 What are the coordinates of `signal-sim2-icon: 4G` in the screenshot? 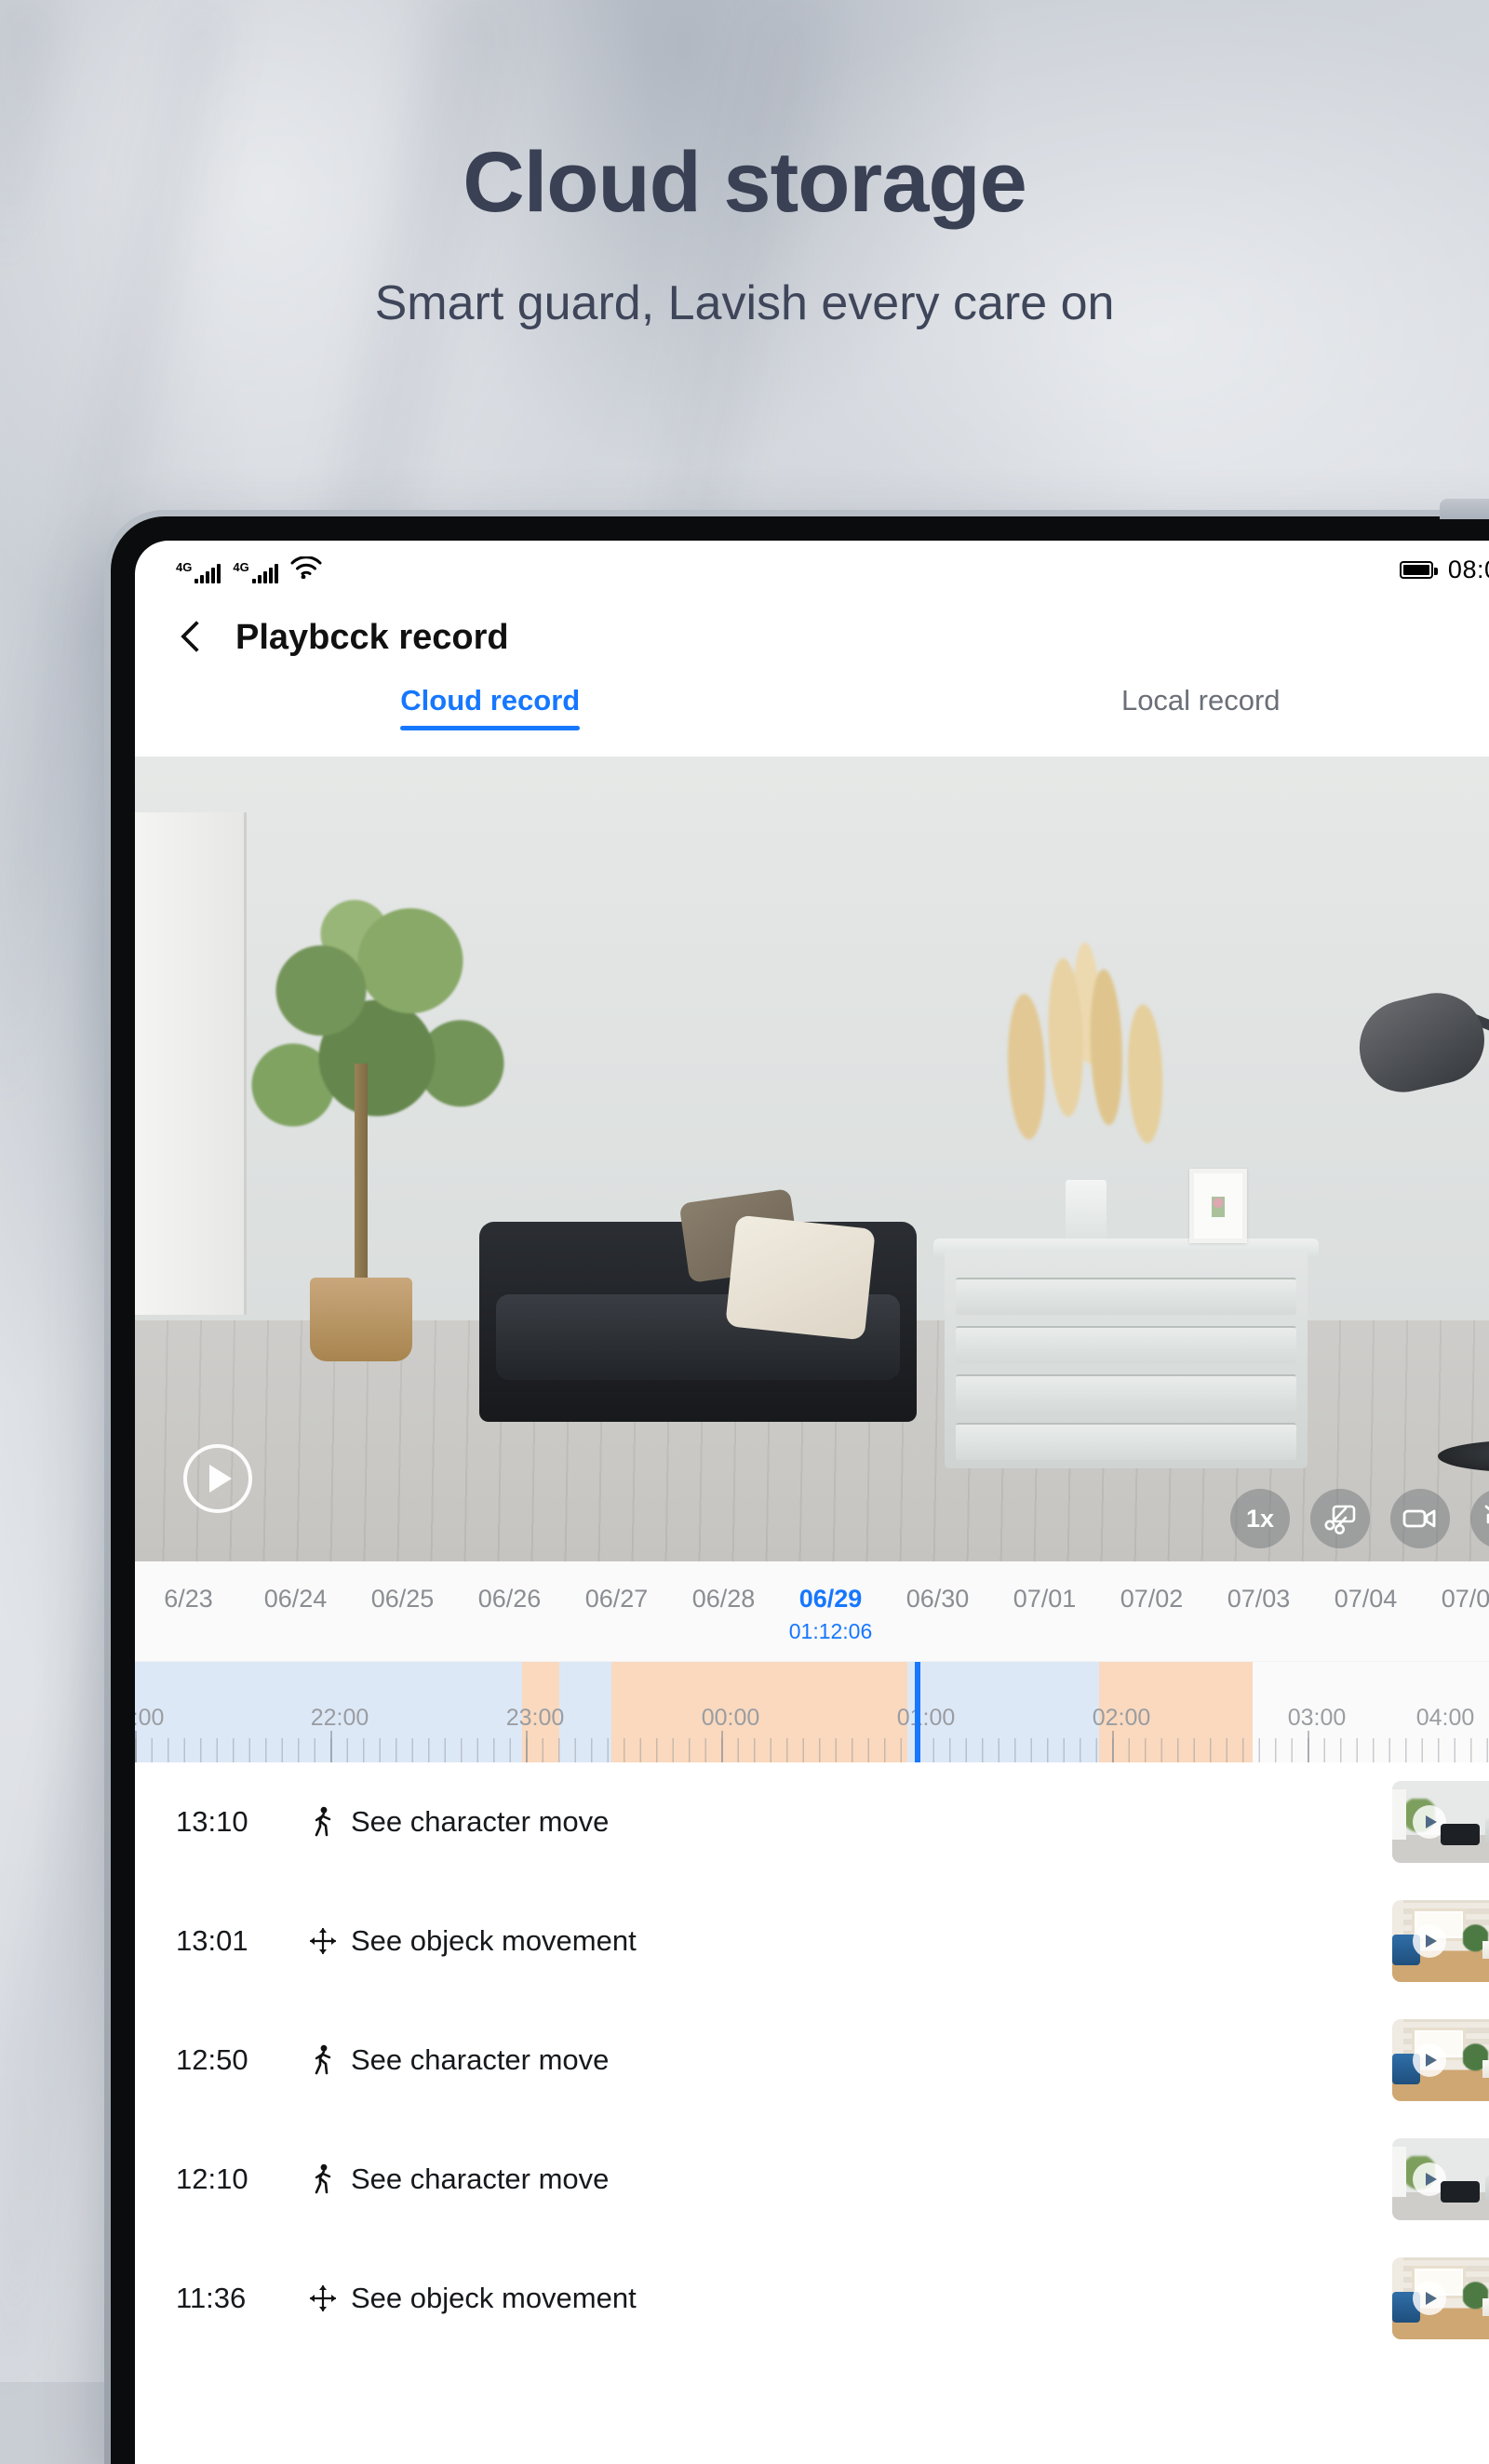 It's located at (255, 572).